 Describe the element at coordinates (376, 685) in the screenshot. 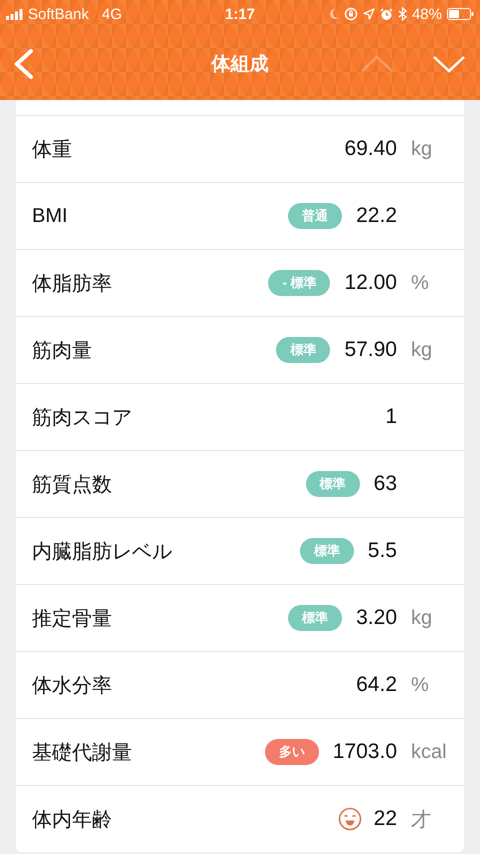

I see `metric-value: 64.2` at that location.